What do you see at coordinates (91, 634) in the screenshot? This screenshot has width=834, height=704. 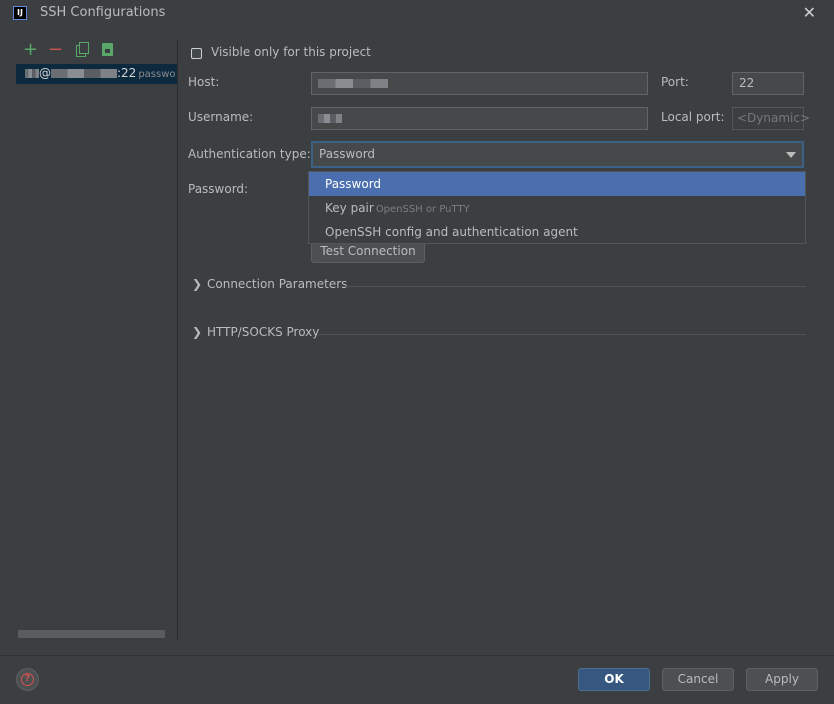 I see `horizontal-scrollbar` at bounding box center [91, 634].